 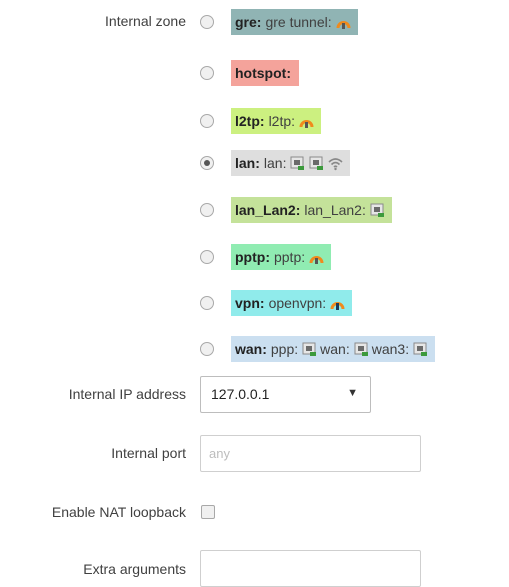 I want to click on nat-loopback-label: Enable NAT loopback, so click(x=118, y=512).